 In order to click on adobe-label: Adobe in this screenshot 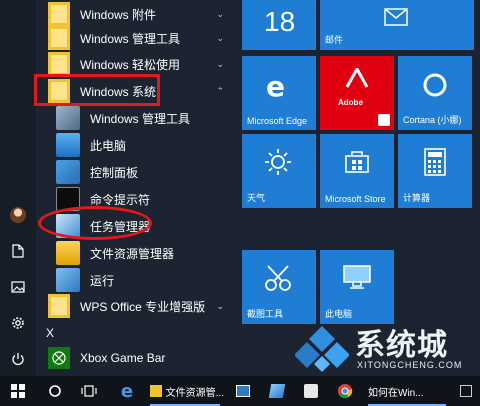, I will do `click(350, 102)`.